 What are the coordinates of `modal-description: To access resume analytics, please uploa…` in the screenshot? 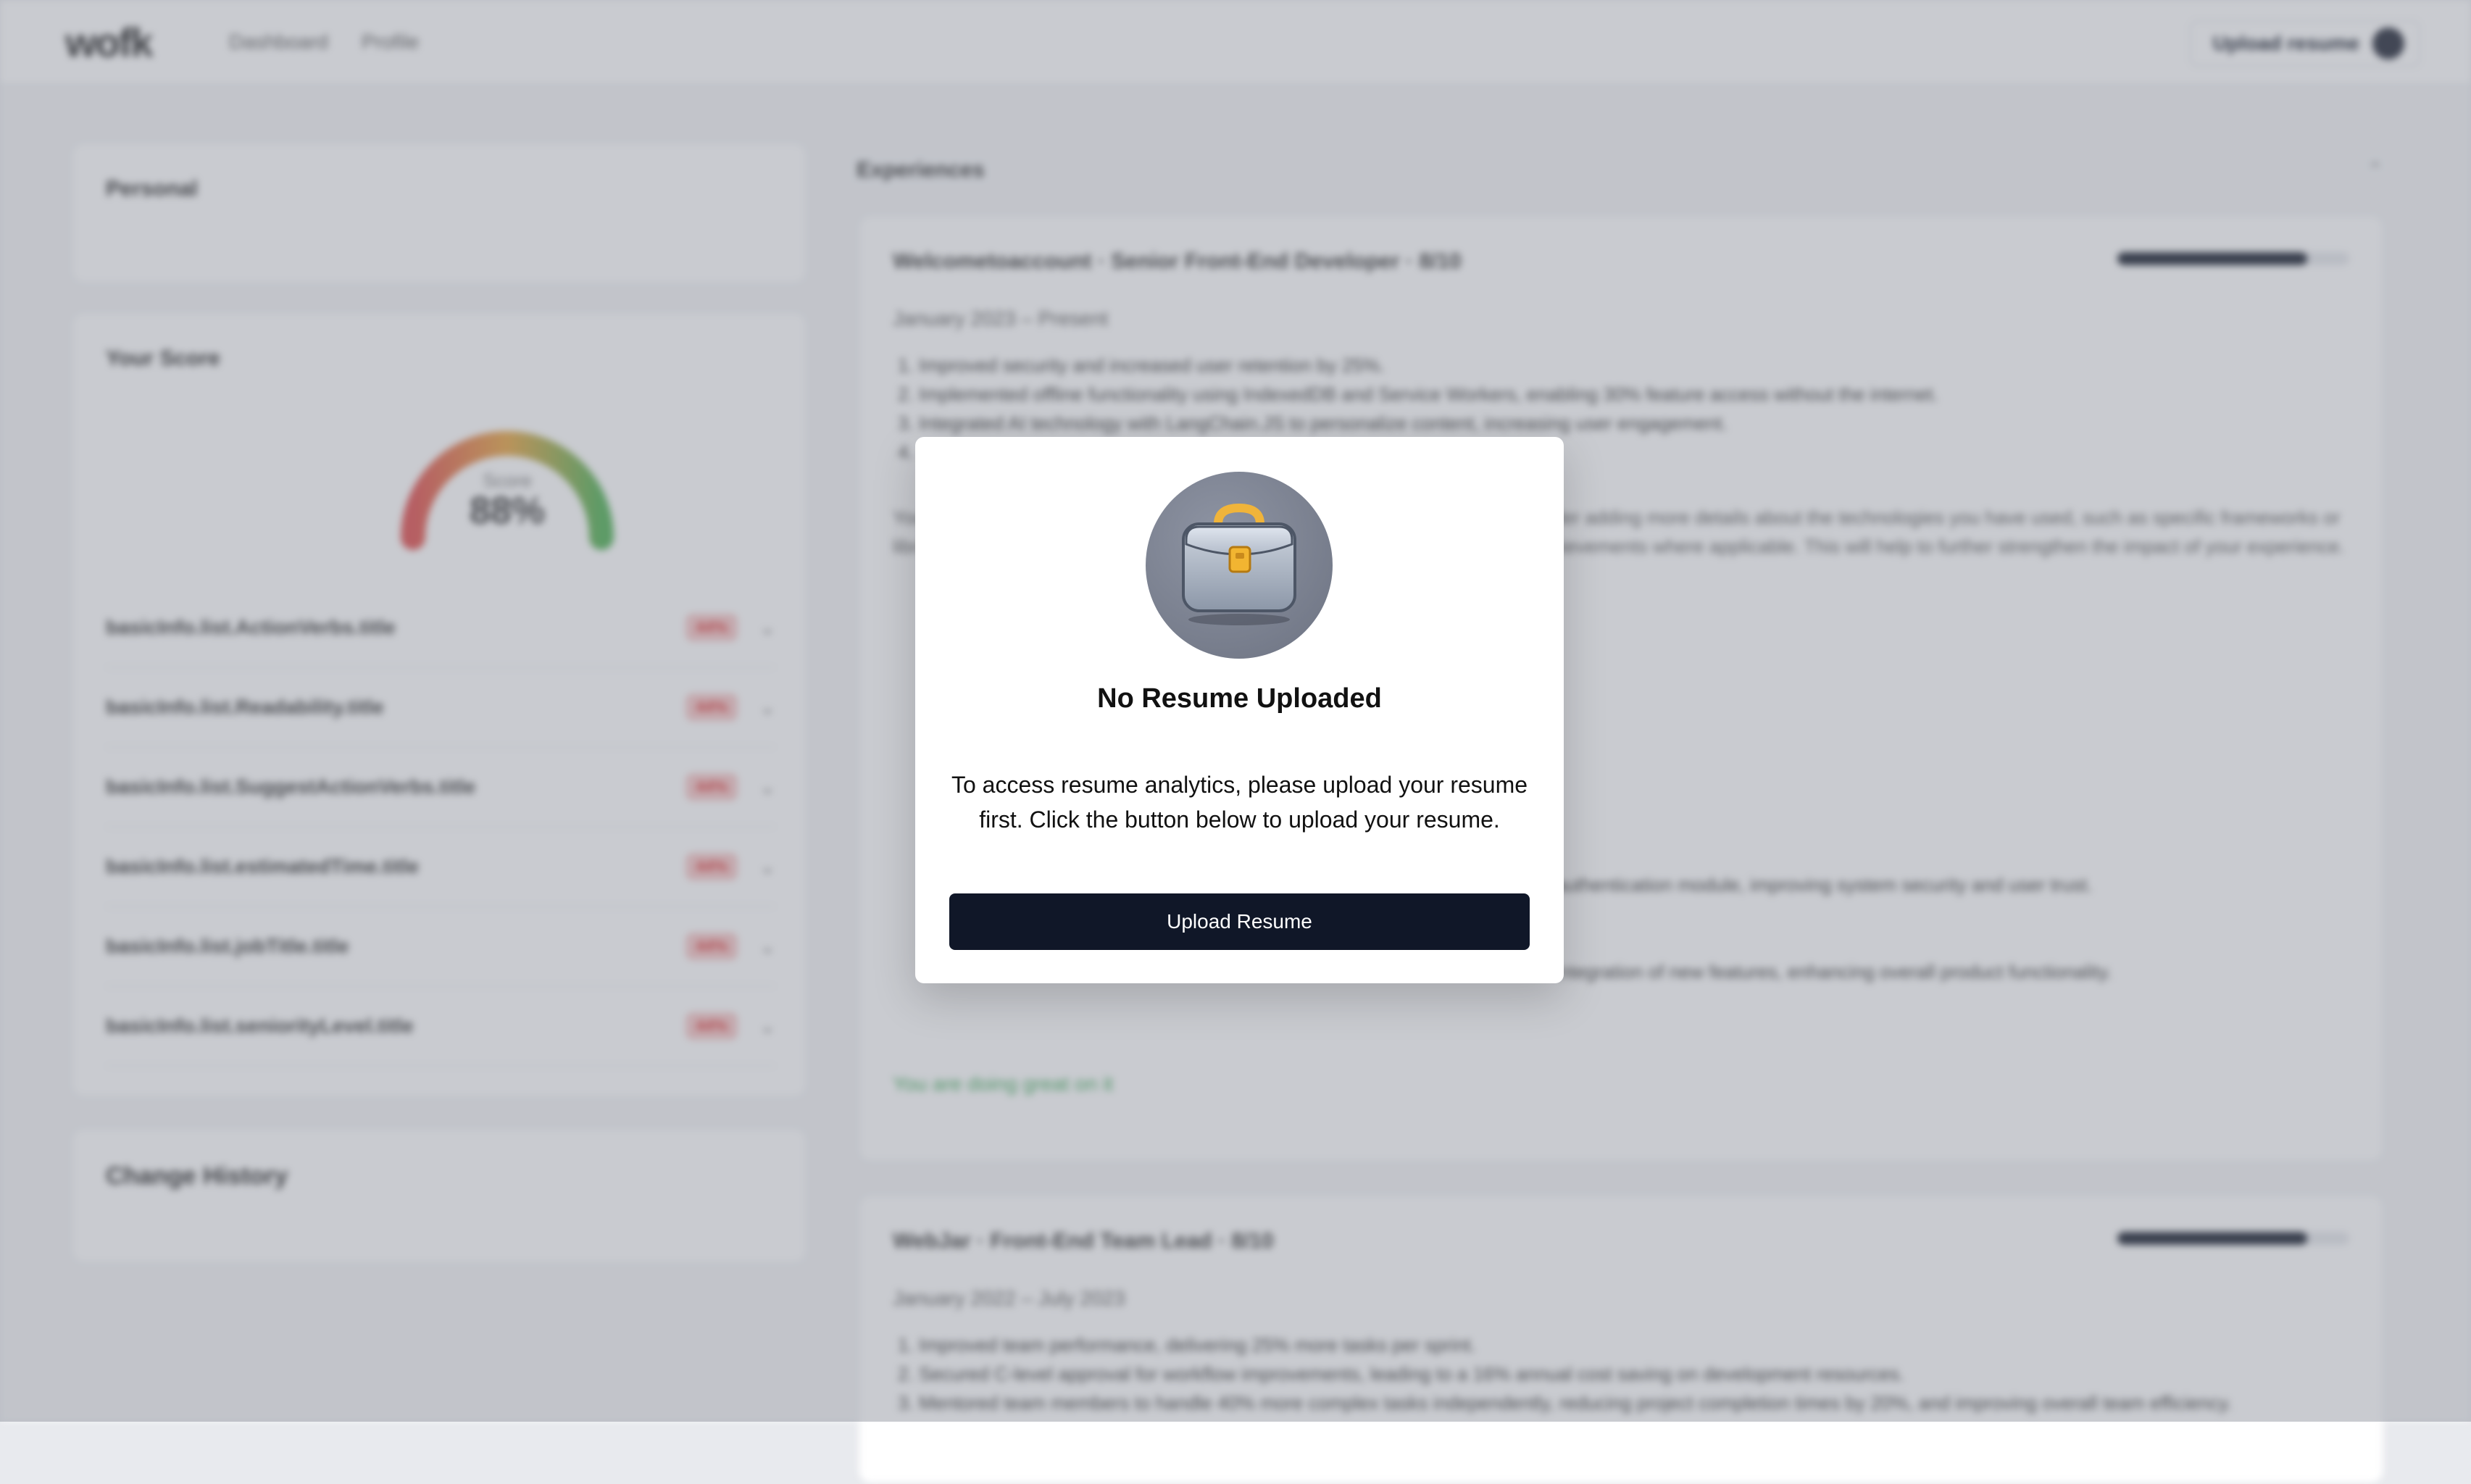 It's located at (1239, 803).